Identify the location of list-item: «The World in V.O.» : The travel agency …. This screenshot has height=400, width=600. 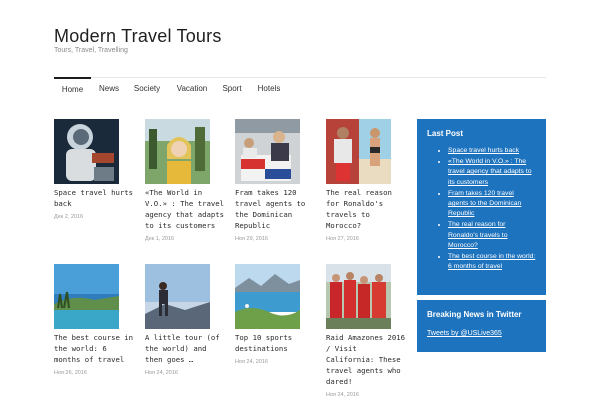
(492, 172).